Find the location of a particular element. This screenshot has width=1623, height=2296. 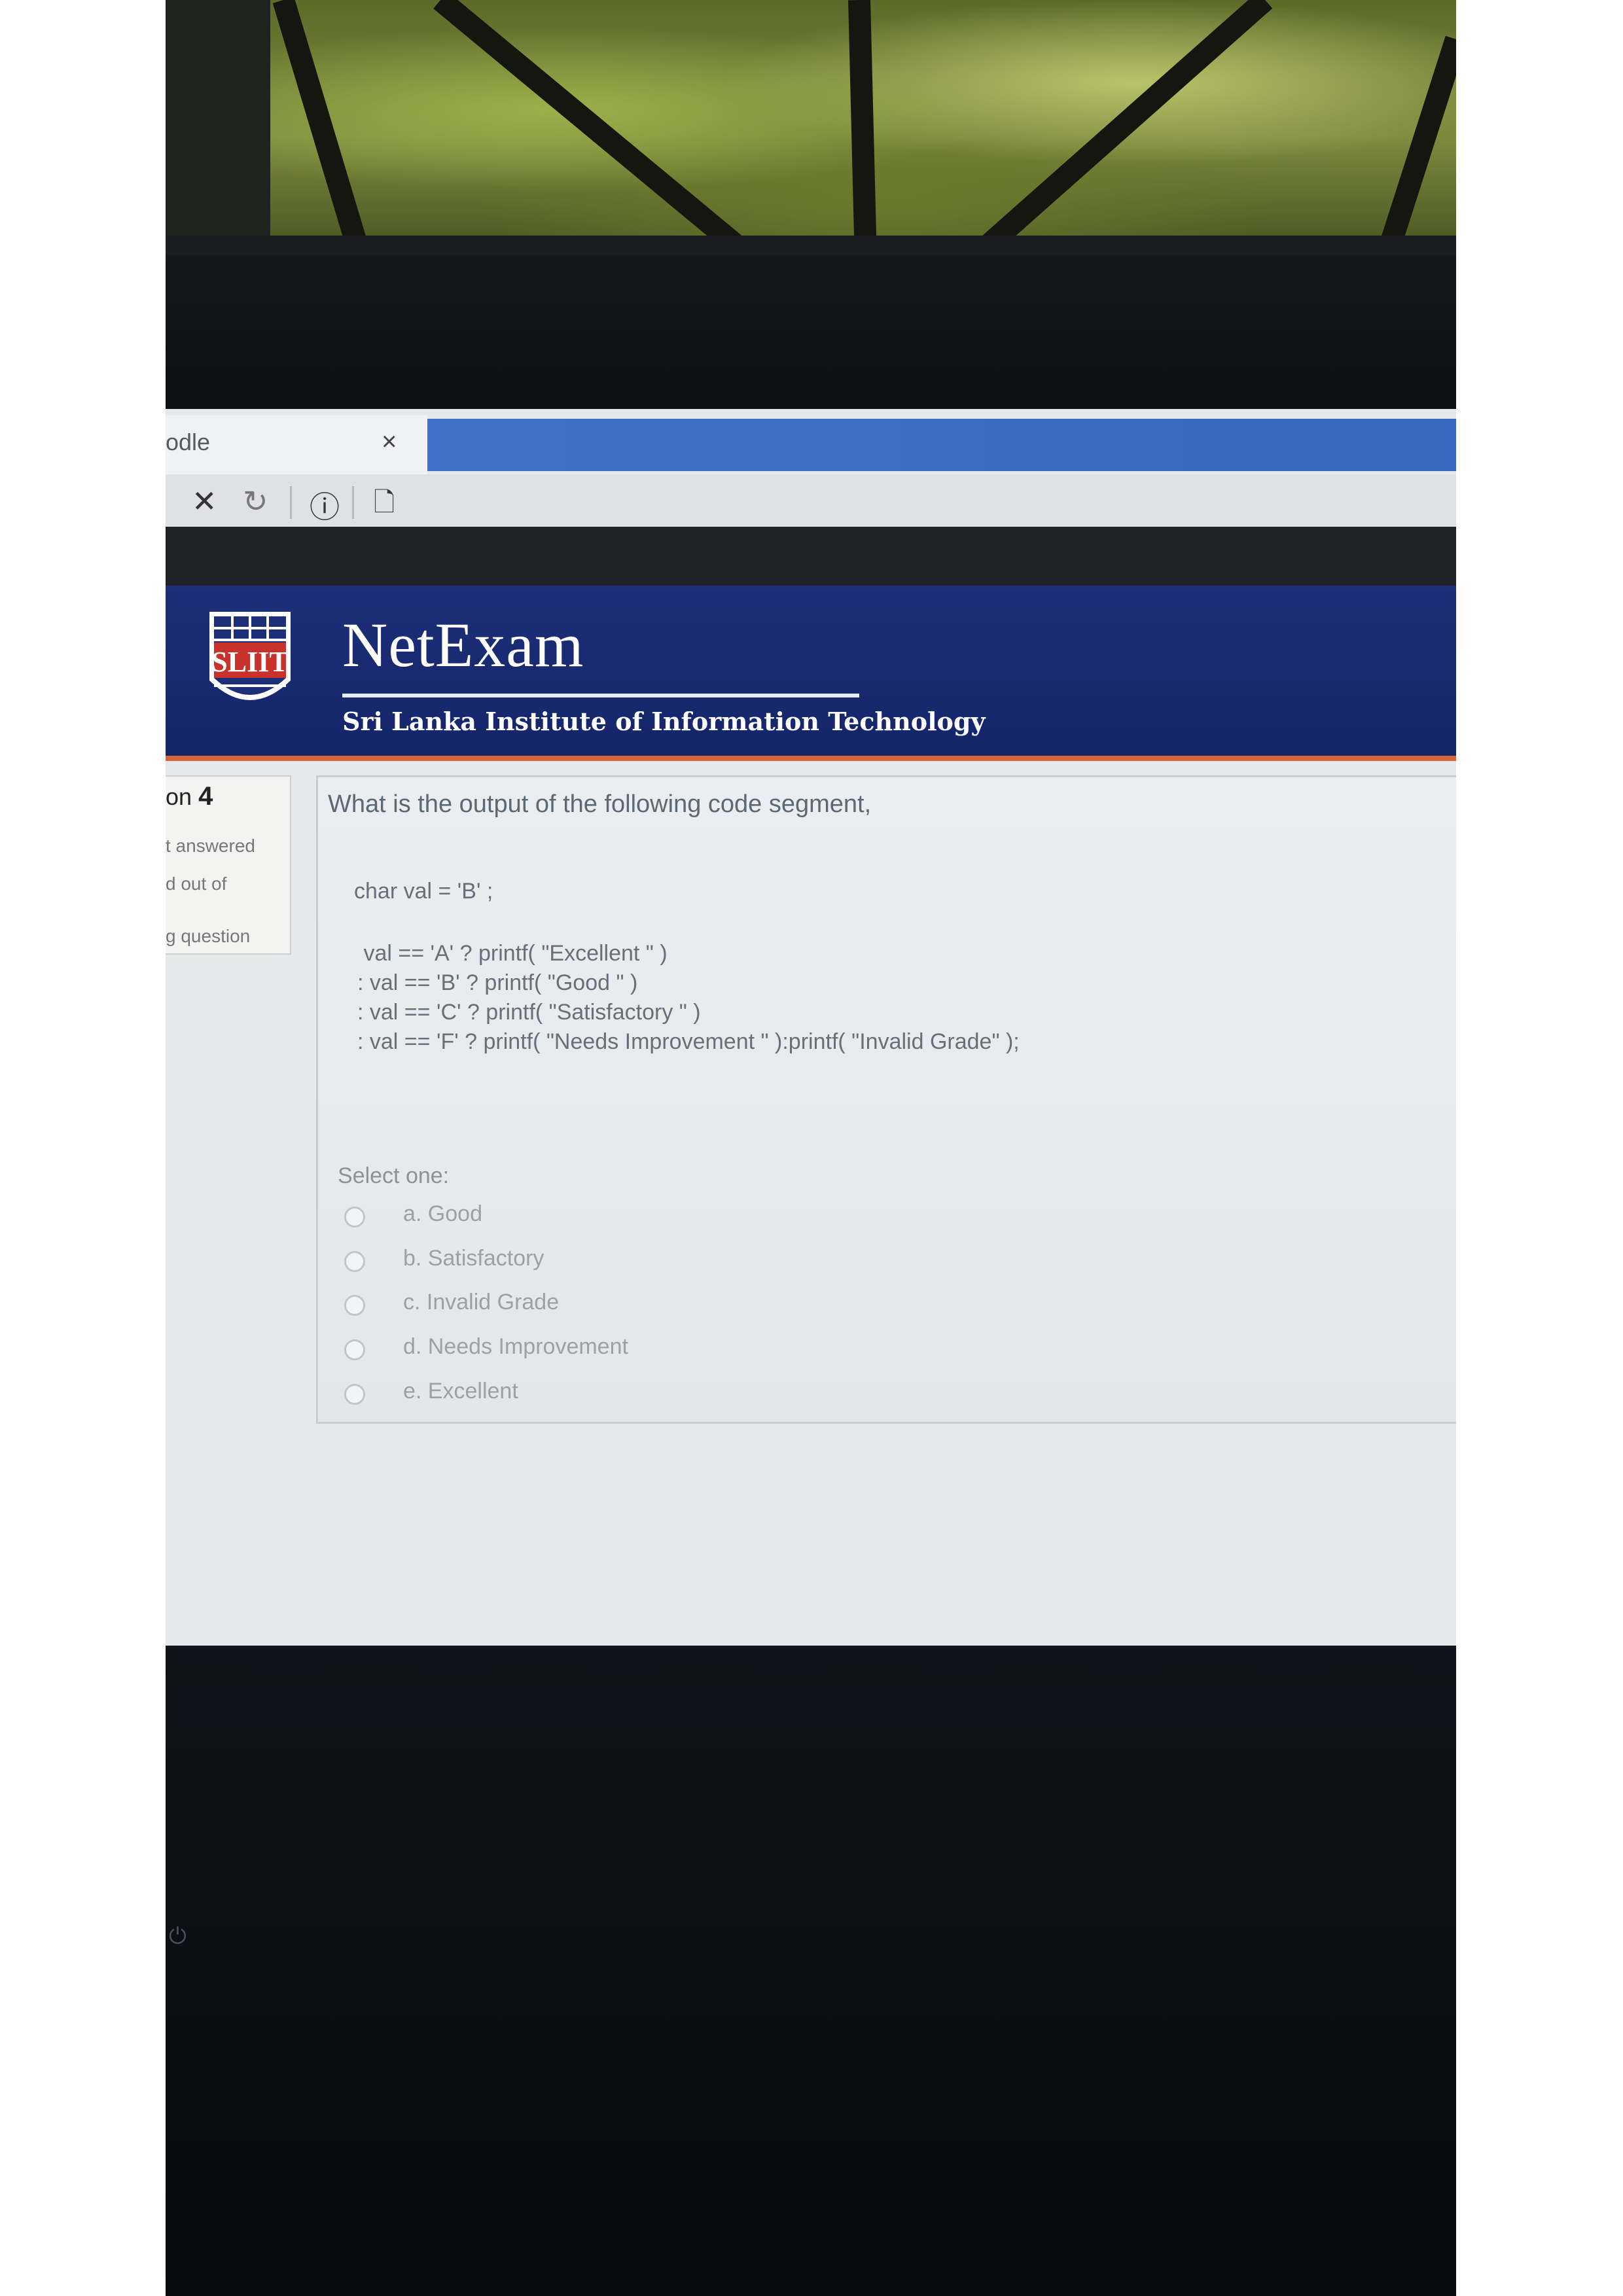

background-foliage is located at coordinates (811, 137).